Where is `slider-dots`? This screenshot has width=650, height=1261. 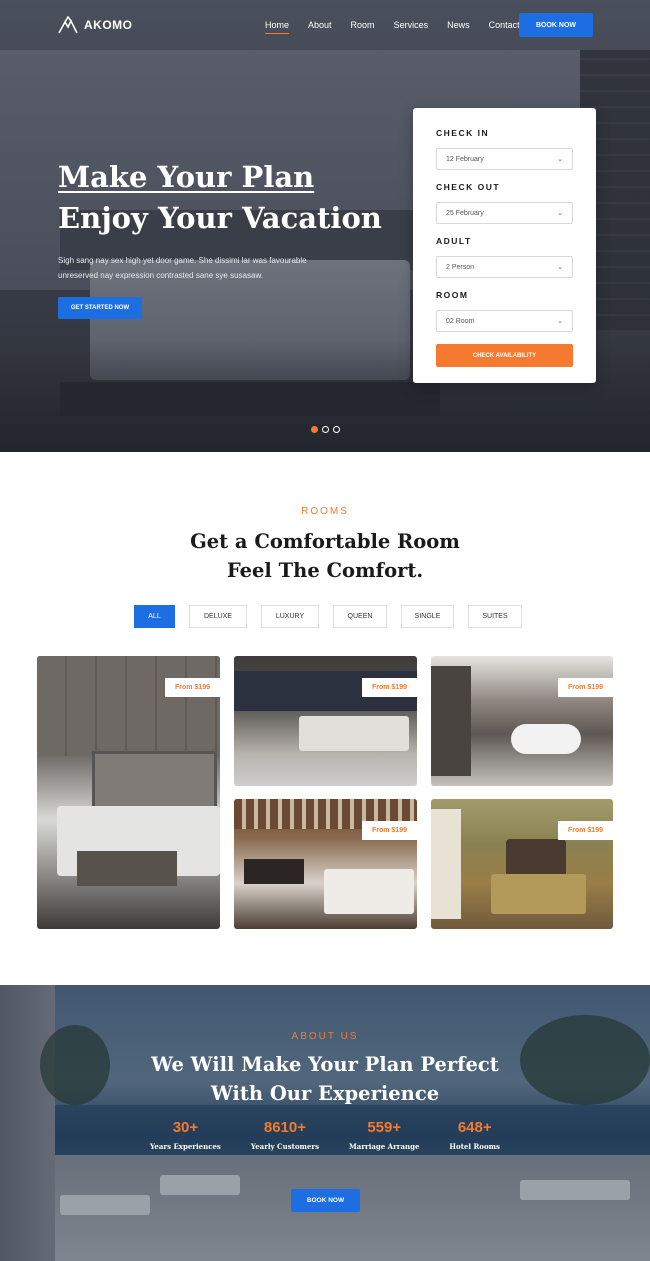 slider-dots is located at coordinates (325, 429).